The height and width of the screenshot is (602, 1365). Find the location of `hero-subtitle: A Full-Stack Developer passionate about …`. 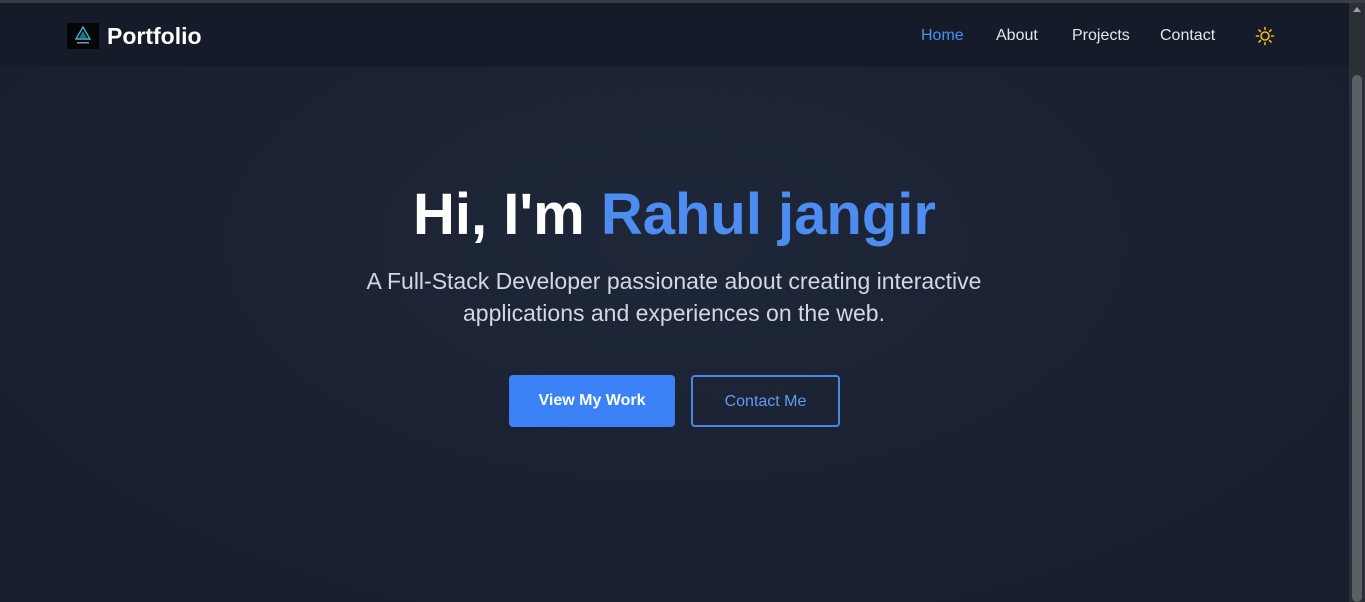

hero-subtitle: A Full-Stack Developer passionate about … is located at coordinates (674, 297).